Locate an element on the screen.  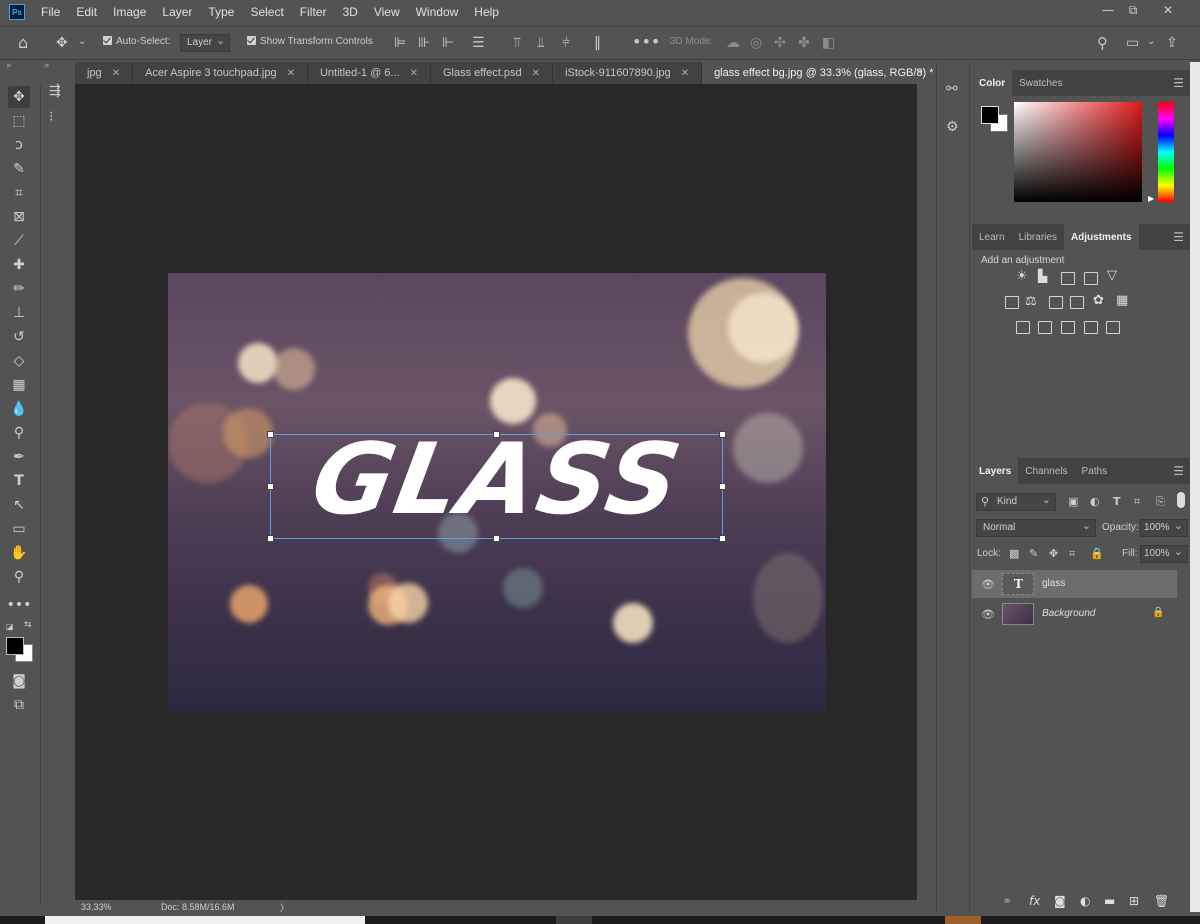
tab-doc-4: Glass effect.psd ✕ is located at coordinates (492, 73).